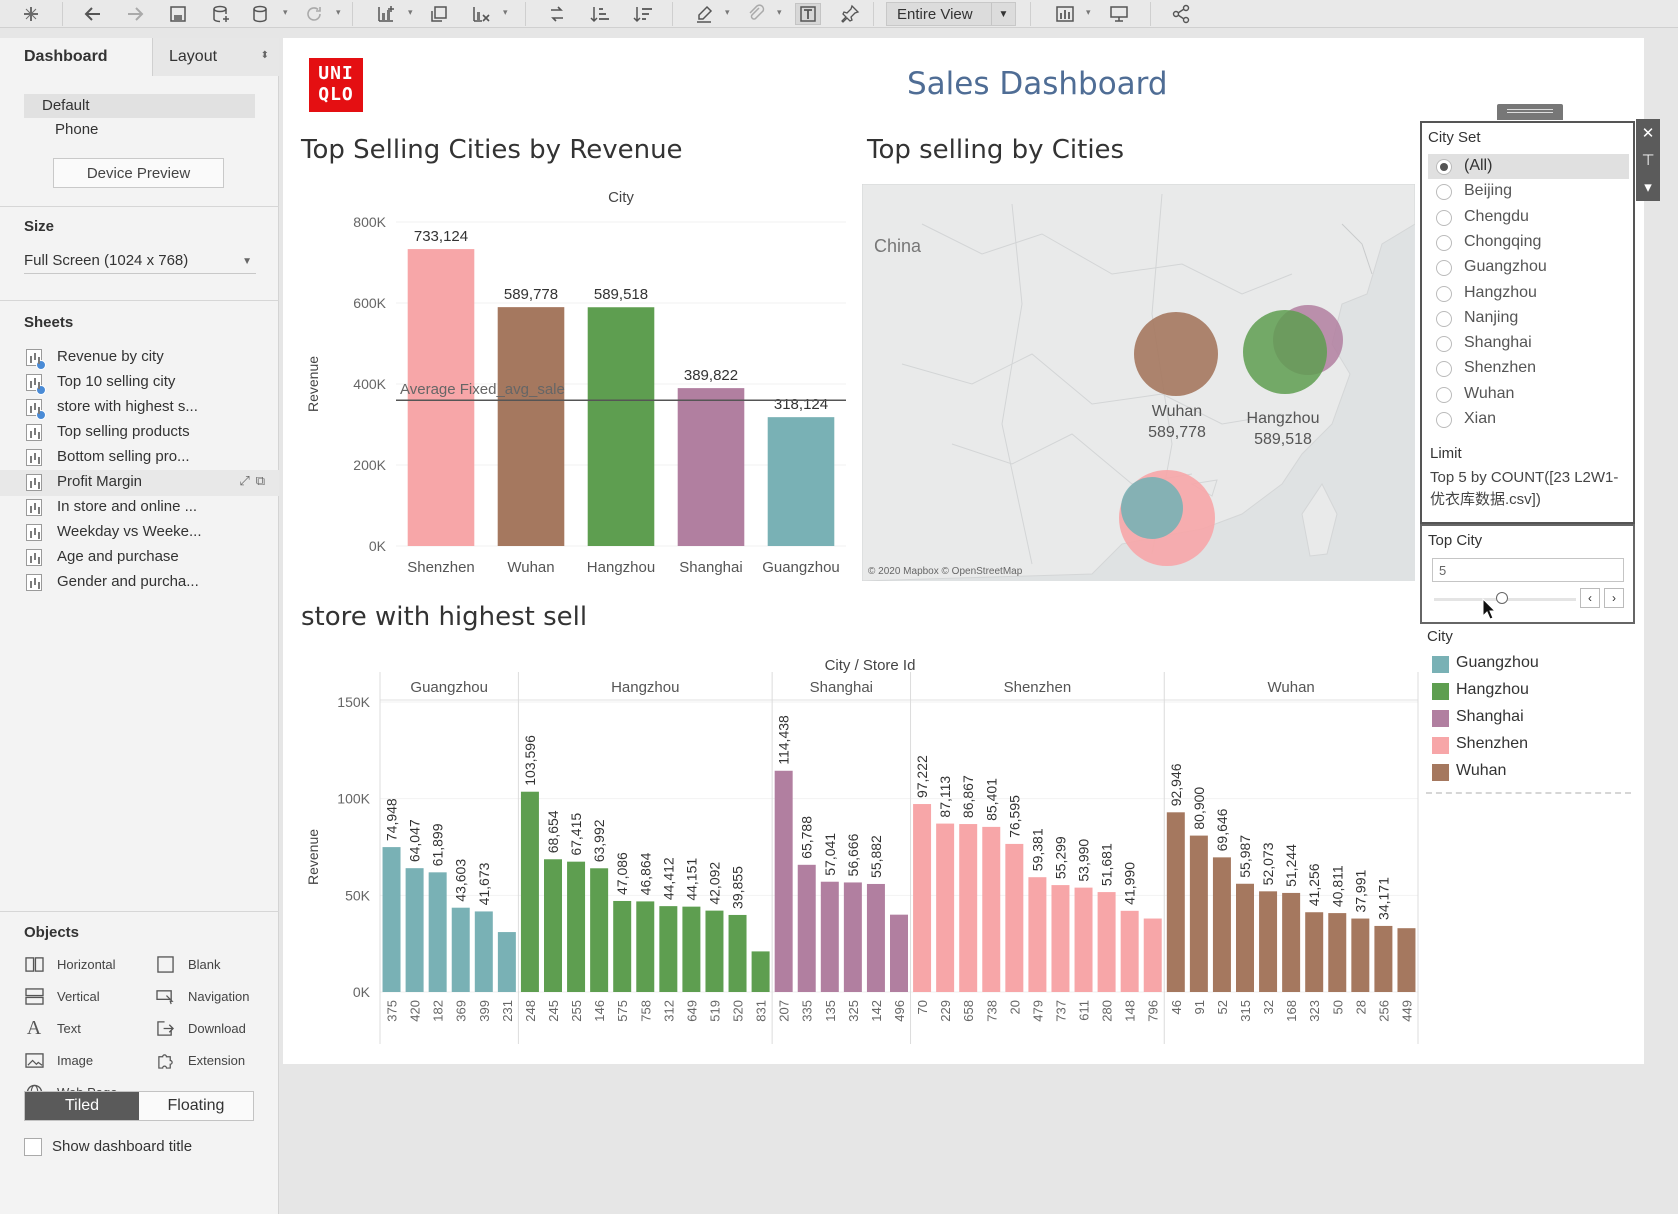 The height and width of the screenshot is (1214, 1678). What do you see at coordinates (1527, 691) in the screenshot?
I see `legend-item-hangzhou: Hangzhou` at bounding box center [1527, 691].